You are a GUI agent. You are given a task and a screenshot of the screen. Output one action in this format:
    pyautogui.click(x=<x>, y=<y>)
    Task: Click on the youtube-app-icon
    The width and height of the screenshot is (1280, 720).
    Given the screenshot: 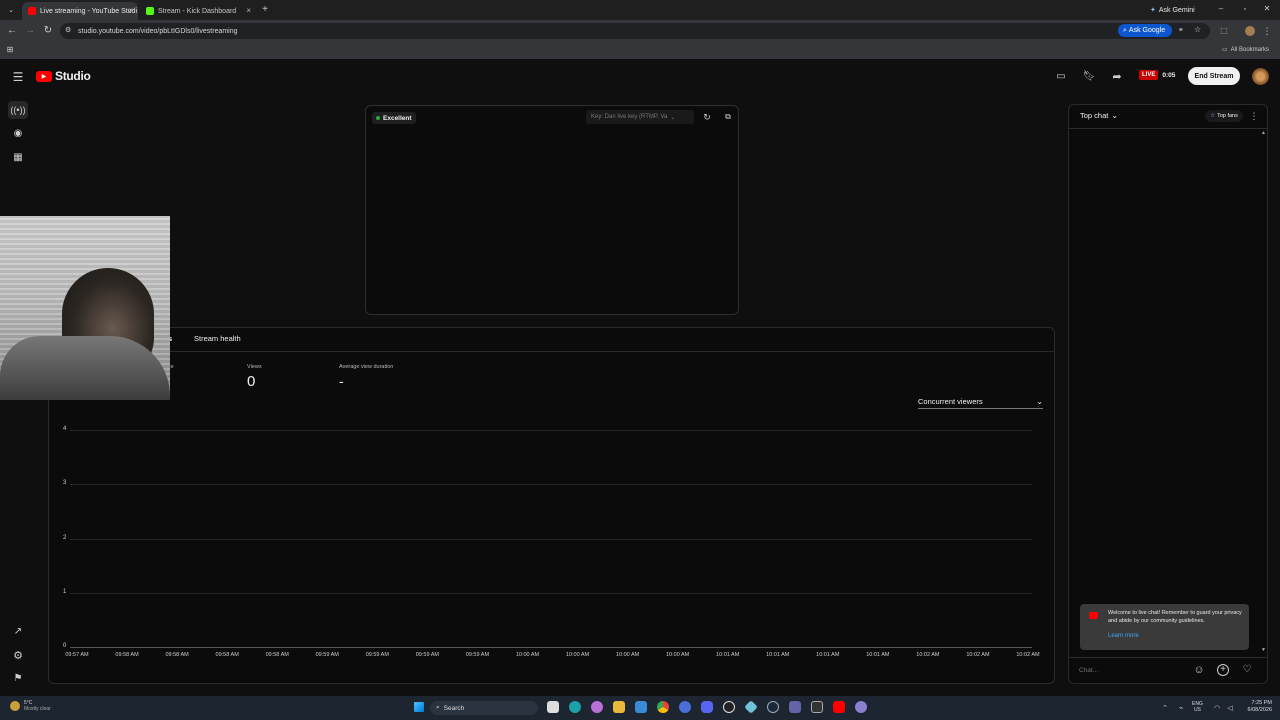 What is the action you would take?
    pyautogui.click(x=839, y=707)
    